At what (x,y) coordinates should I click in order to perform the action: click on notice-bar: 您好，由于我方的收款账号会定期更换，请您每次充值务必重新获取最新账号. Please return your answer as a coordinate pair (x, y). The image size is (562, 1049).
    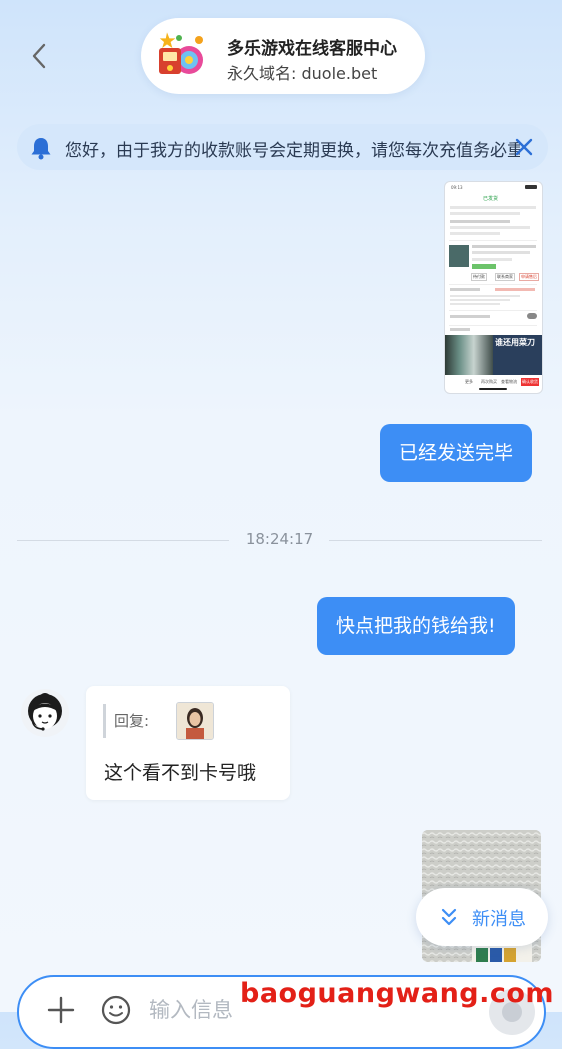
    Looking at the image, I should click on (282, 147).